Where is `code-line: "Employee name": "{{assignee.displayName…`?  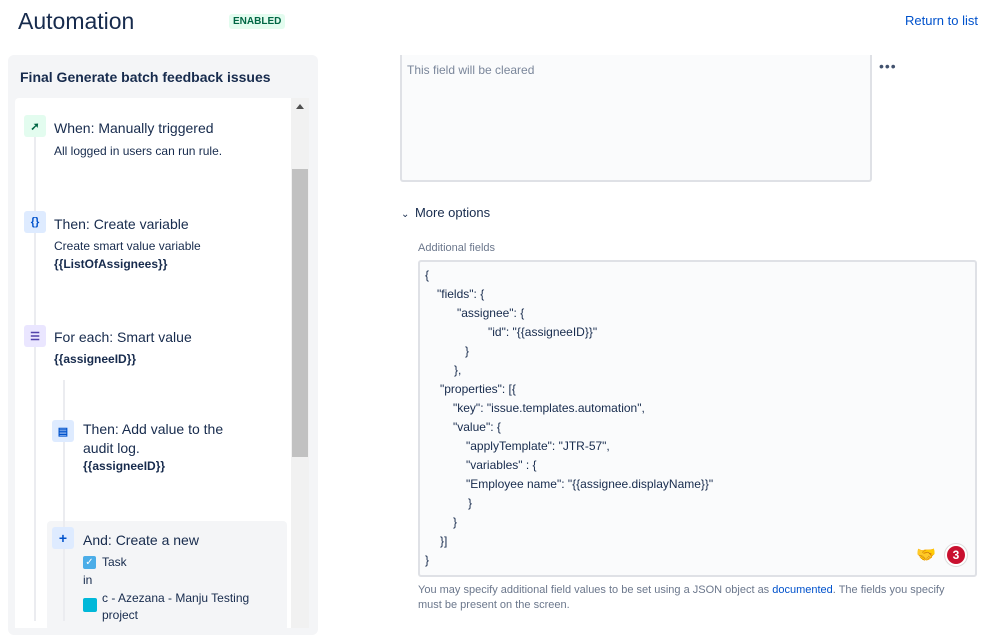
code-line: "Employee name": "{{assignee.displayName… is located at coordinates (590, 484).